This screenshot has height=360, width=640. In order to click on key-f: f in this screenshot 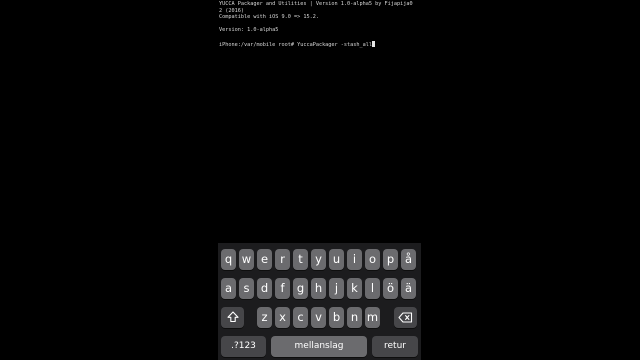, I will do `click(282, 288)`.